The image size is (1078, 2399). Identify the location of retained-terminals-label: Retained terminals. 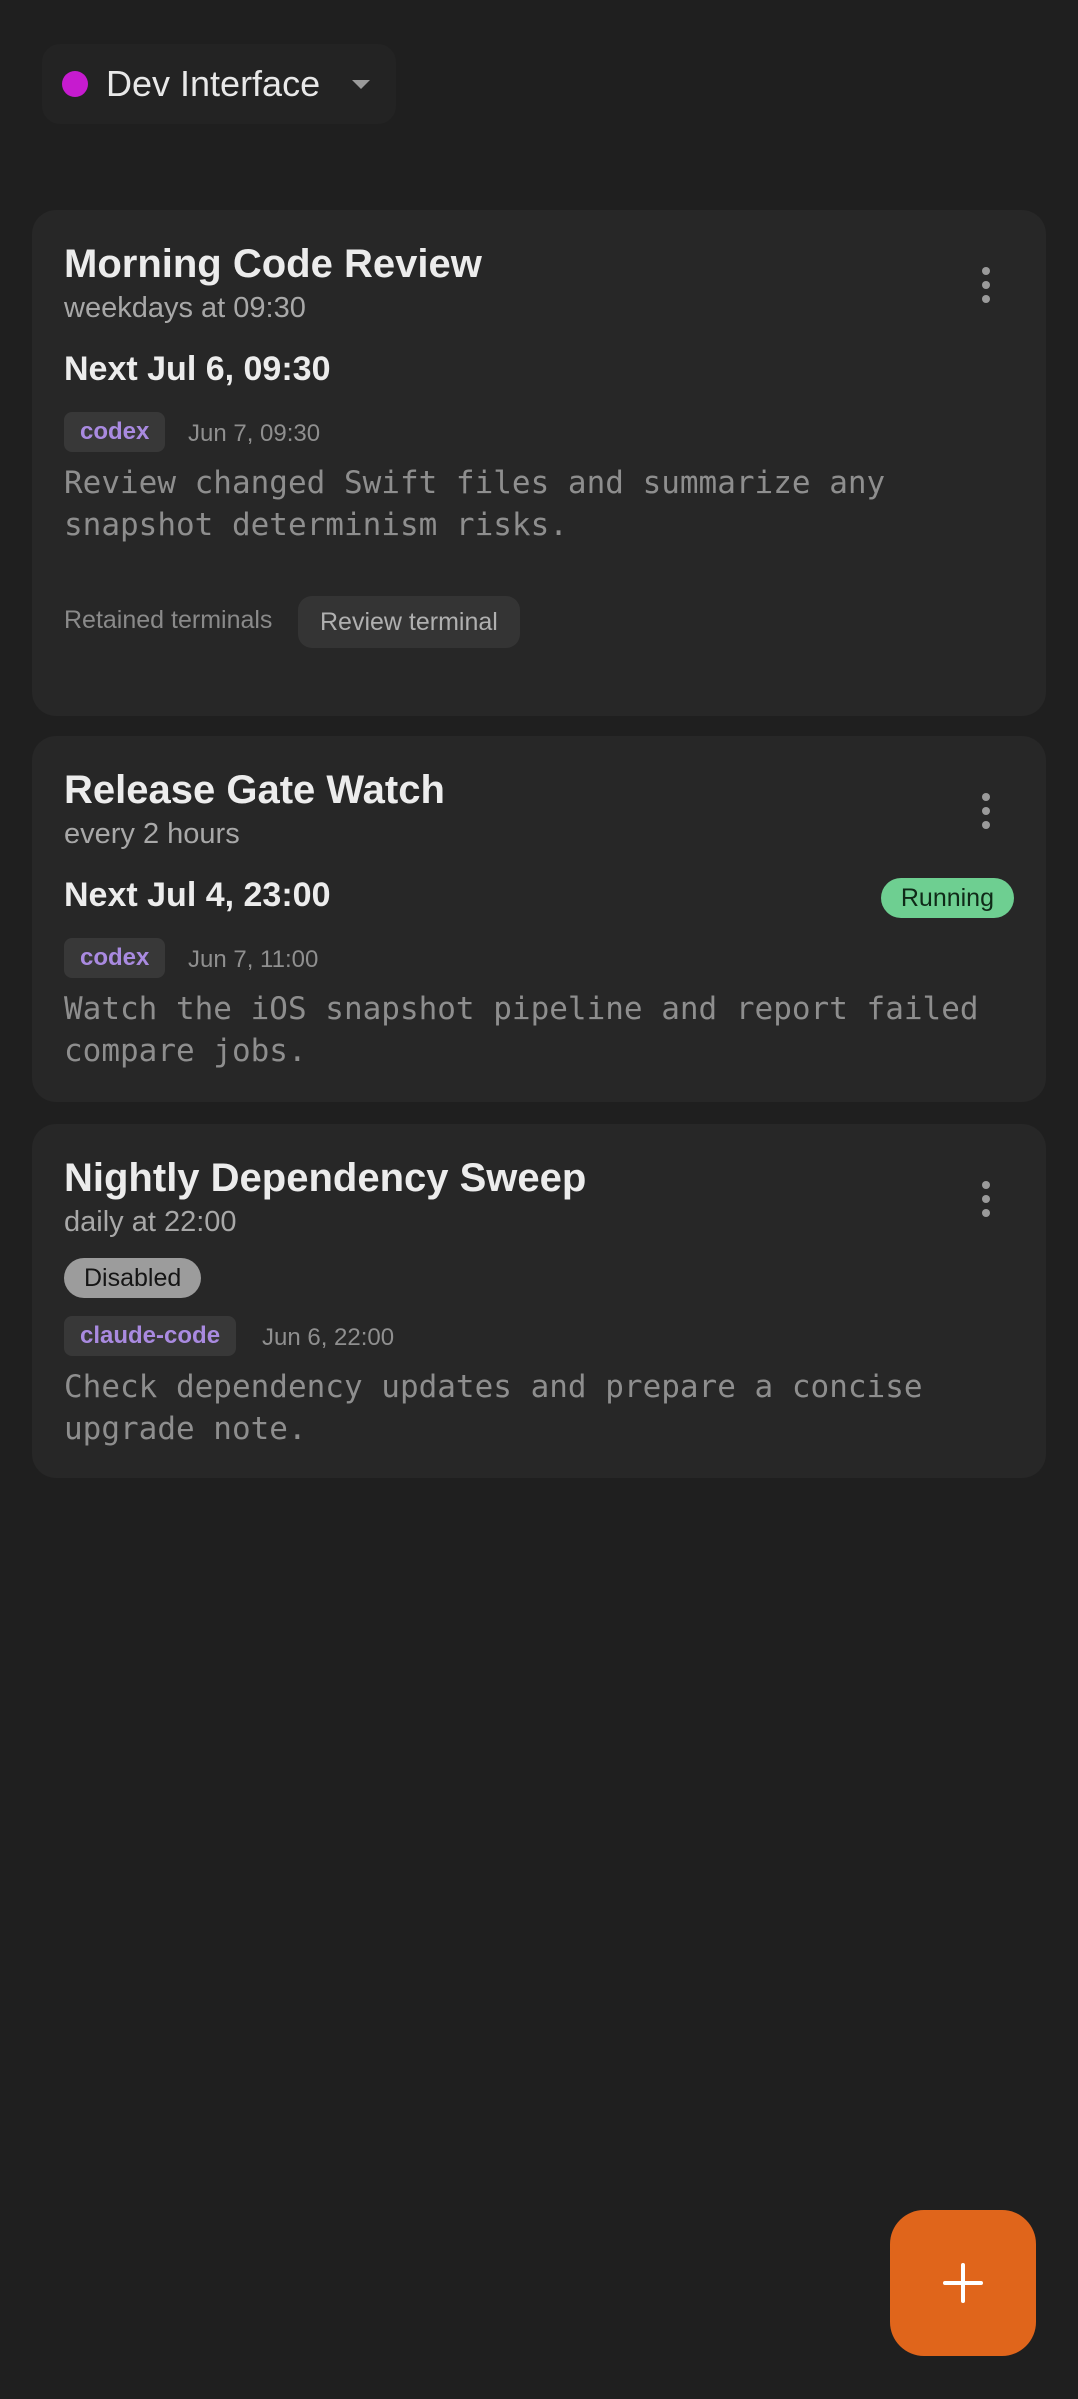
(168, 620).